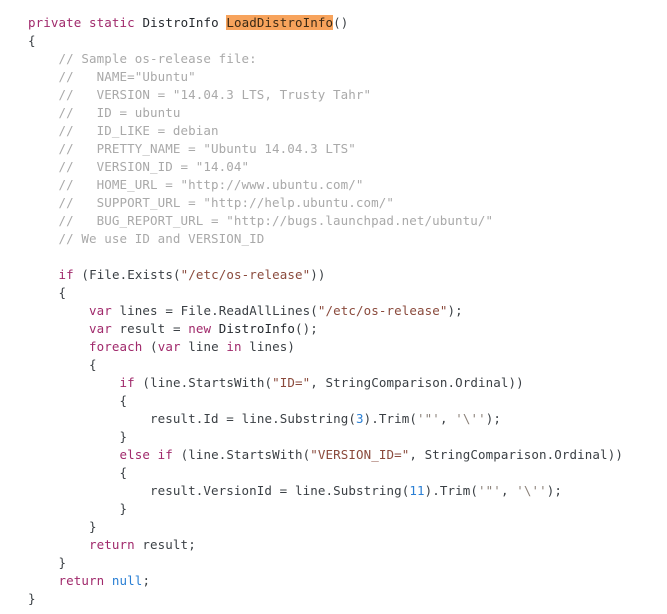 The height and width of the screenshot is (614, 667). I want to click on code-identifier: File.ReadAllLines, so click(245, 310).